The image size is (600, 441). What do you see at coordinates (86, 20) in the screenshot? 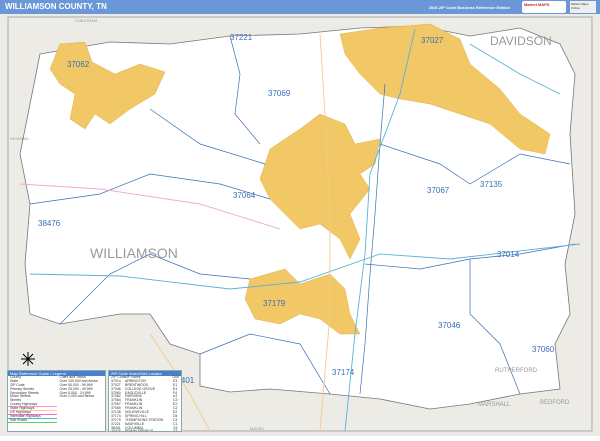
I see `neighbor-county-label: CHEATHAM` at bounding box center [86, 20].